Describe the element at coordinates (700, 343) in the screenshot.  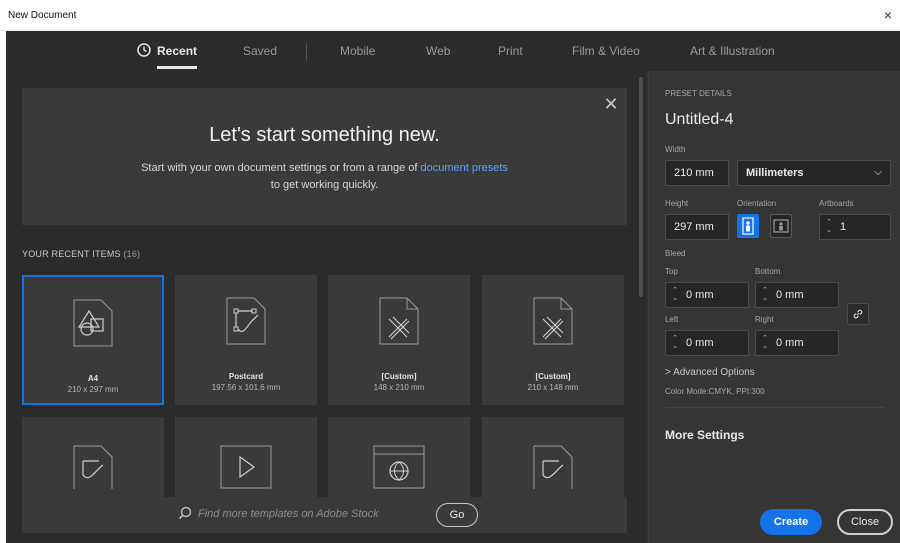
I see `bleed-left-value: 0 mm` at that location.